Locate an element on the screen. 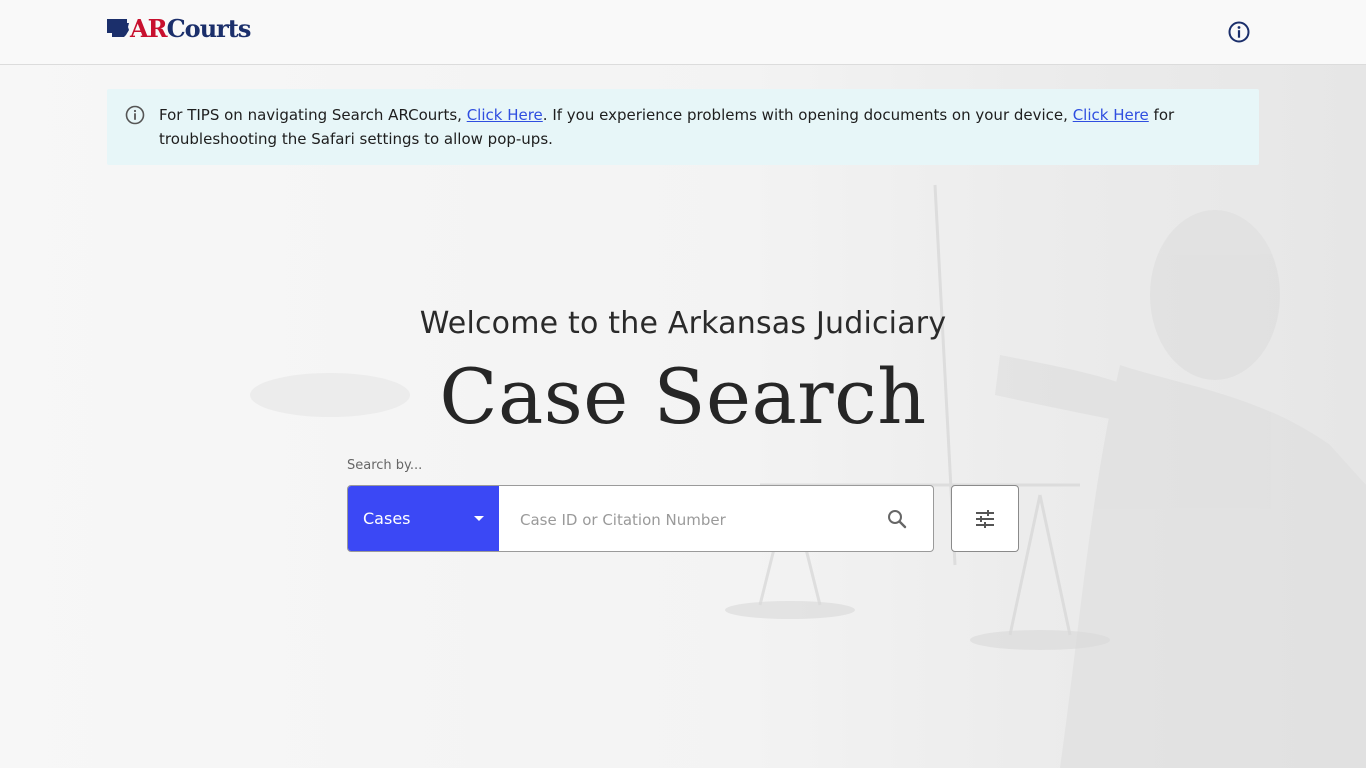 The height and width of the screenshot is (768, 1366). page-title: Case Search is located at coordinates (683, 396).